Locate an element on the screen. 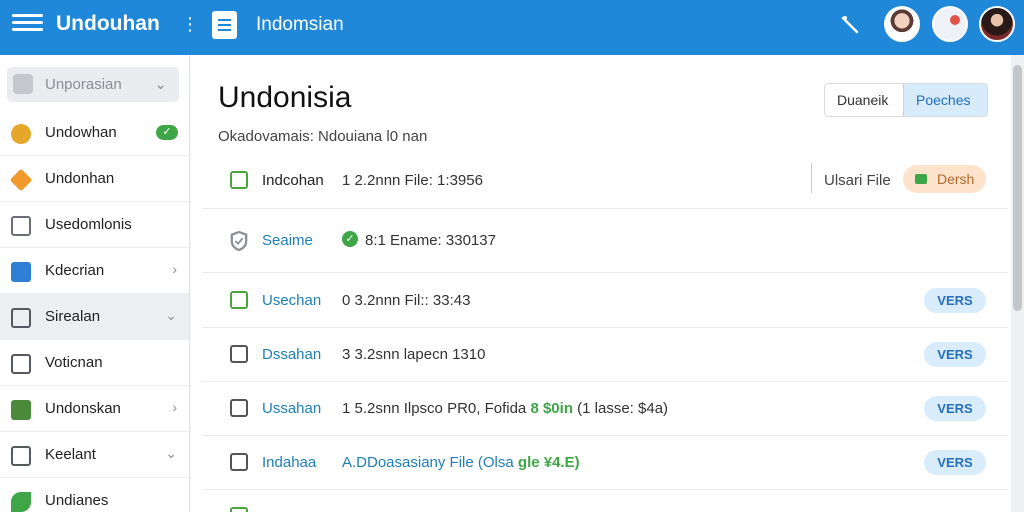  view-toggle: Duaneik Poeches is located at coordinates (906, 100).